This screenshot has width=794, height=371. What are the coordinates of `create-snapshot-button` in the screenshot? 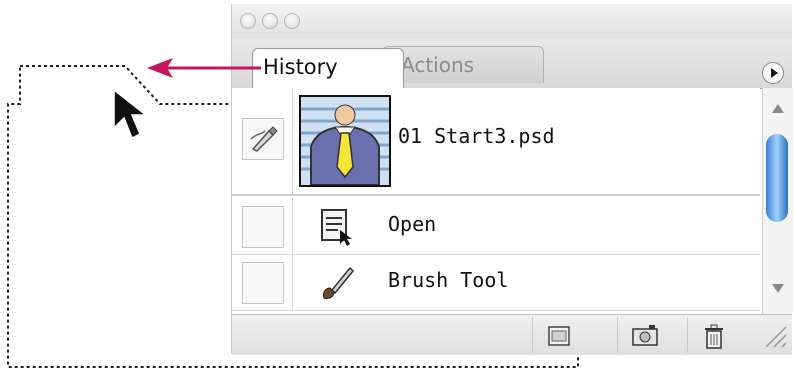 It's located at (643, 335).